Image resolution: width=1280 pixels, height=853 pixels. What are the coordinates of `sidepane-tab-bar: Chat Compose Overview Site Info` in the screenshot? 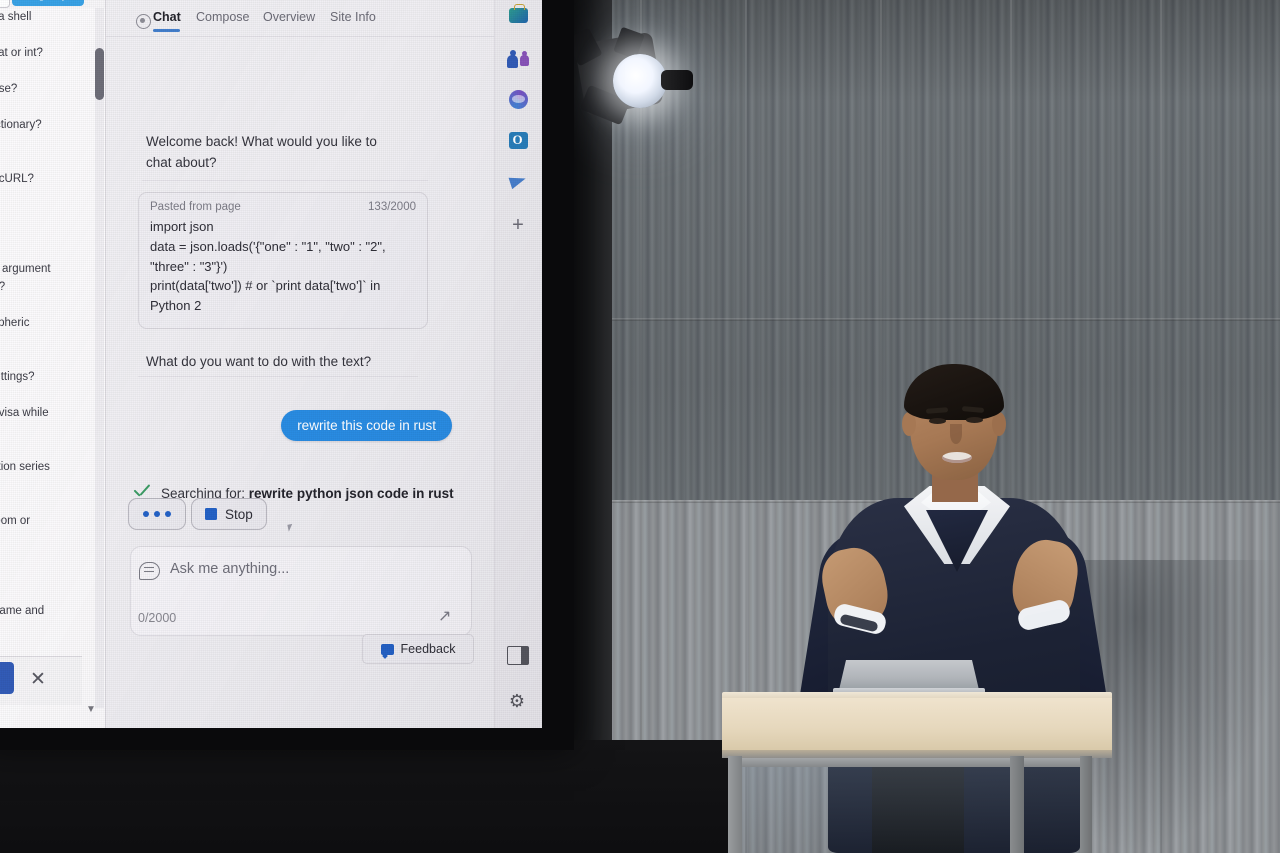 It's located at (300, 23).